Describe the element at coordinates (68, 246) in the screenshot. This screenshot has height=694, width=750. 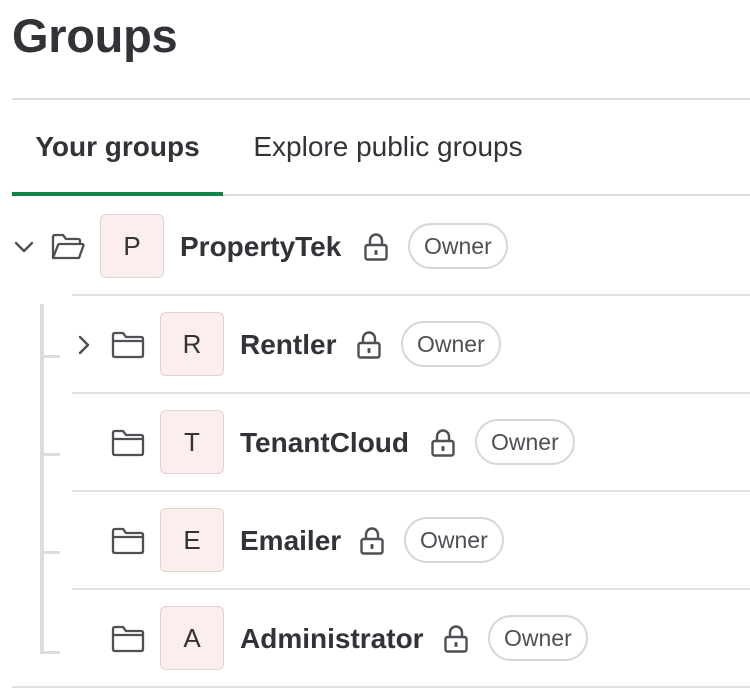
I see `folder-open-icon` at that location.